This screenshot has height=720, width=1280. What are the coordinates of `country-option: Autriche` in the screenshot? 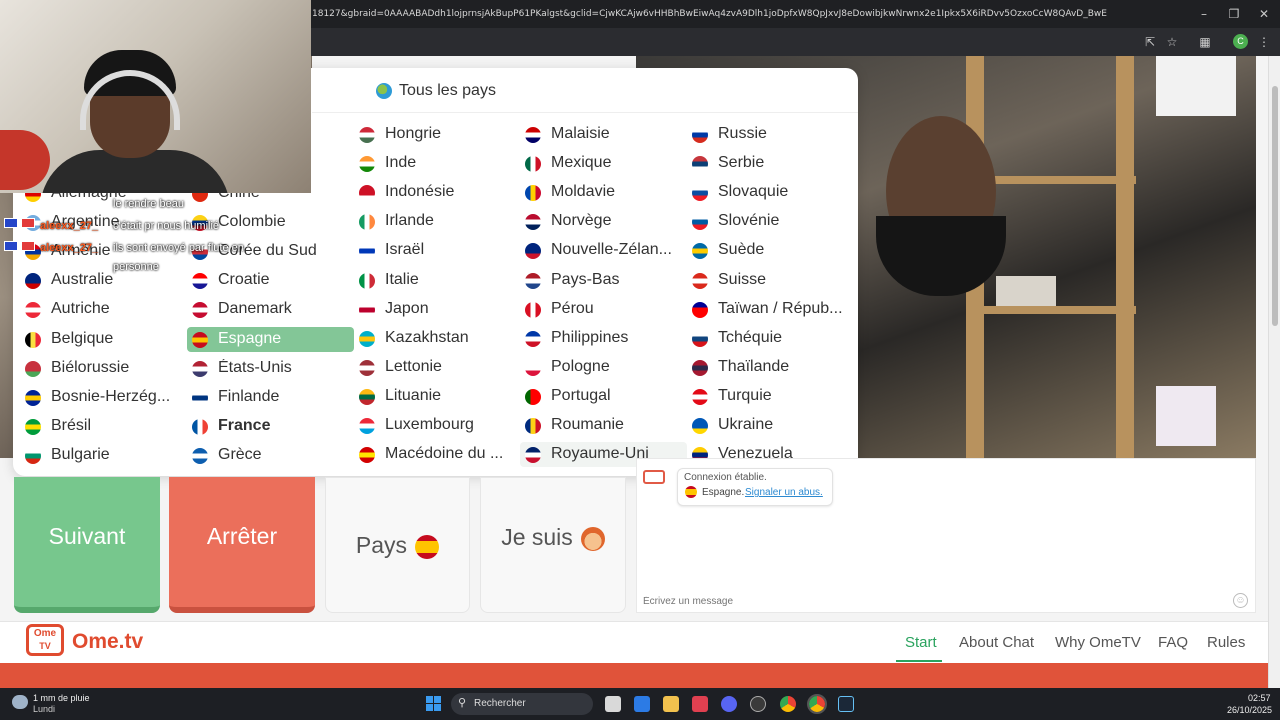 It's located at (103, 309).